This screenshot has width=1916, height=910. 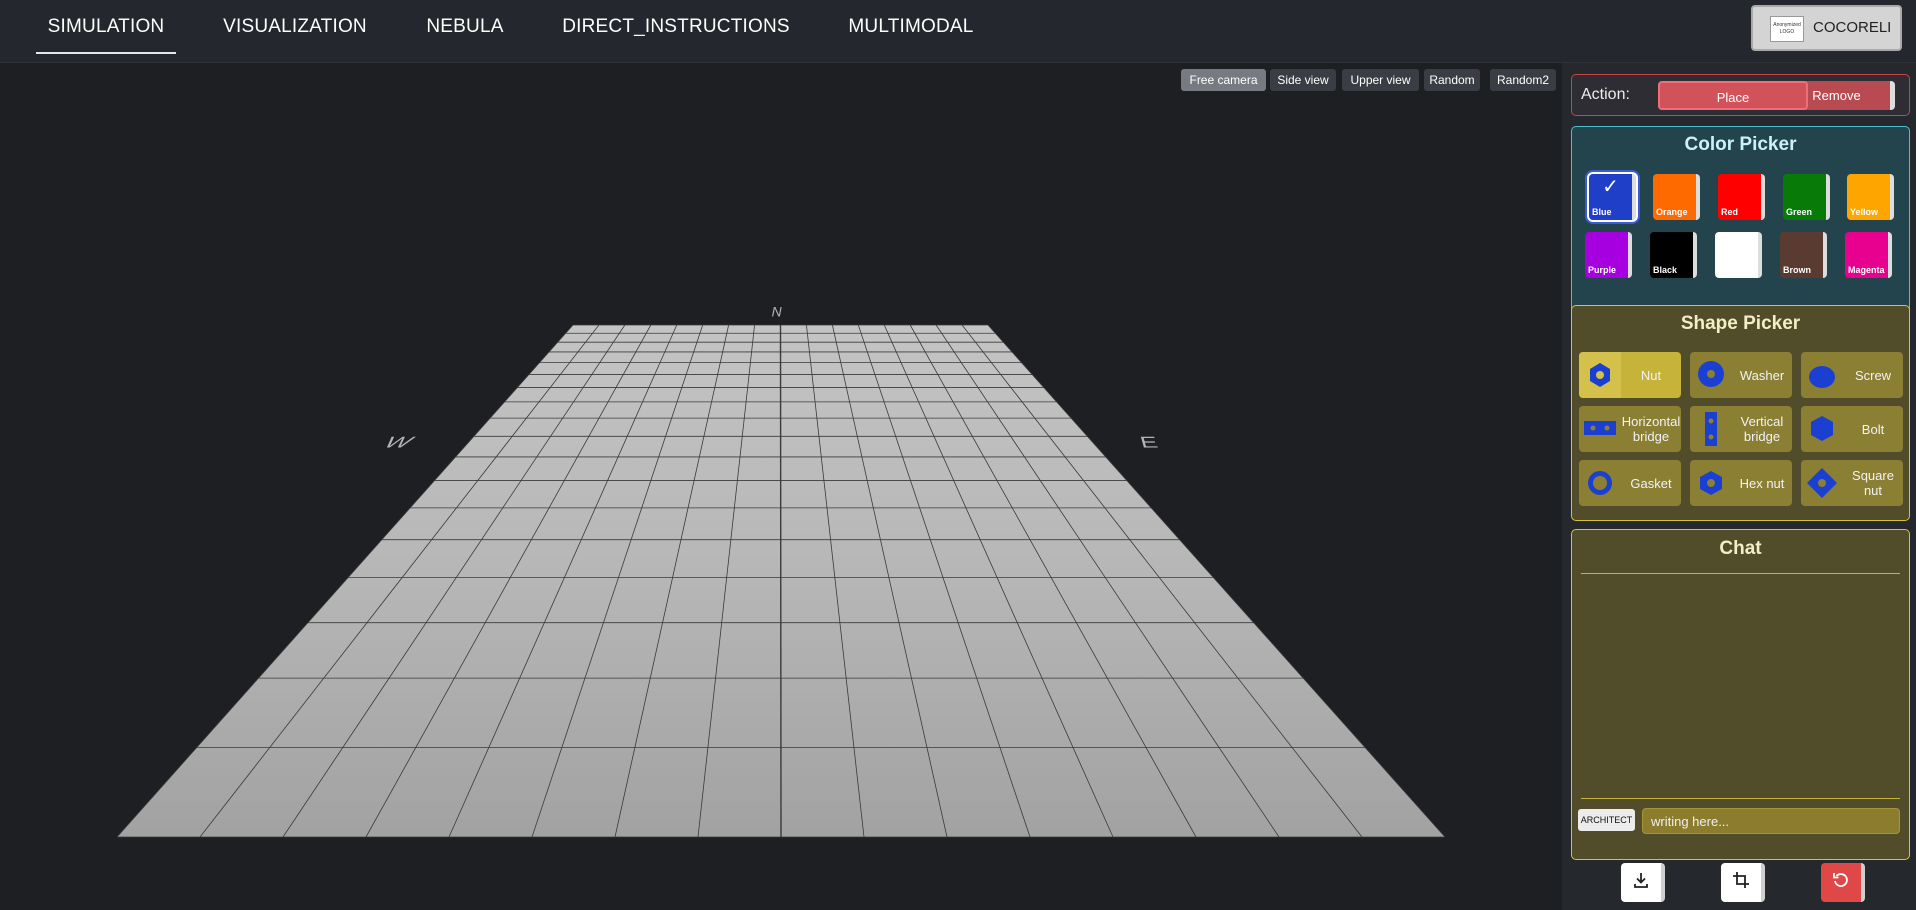 What do you see at coordinates (1676, 197) in the screenshot?
I see `color-swatch-orange: Orange` at bounding box center [1676, 197].